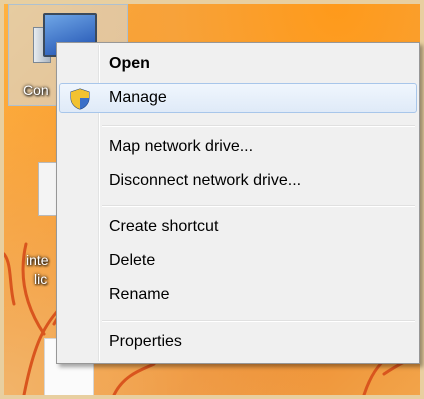 The height and width of the screenshot is (399, 424). What do you see at coordinates (164, 226) in the screenshot?
I see `menu-item-label: Create shortcut` at bounding box center [164, 226].